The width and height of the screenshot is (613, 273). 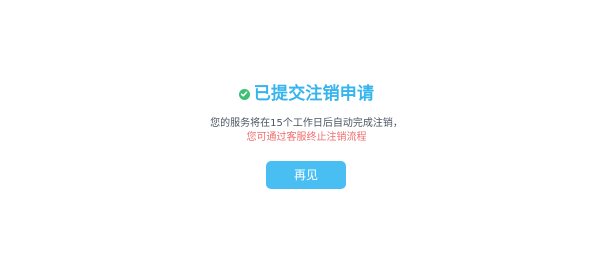 I want to click on status-title: 已提交注销申请, so click(x=314, y=94).